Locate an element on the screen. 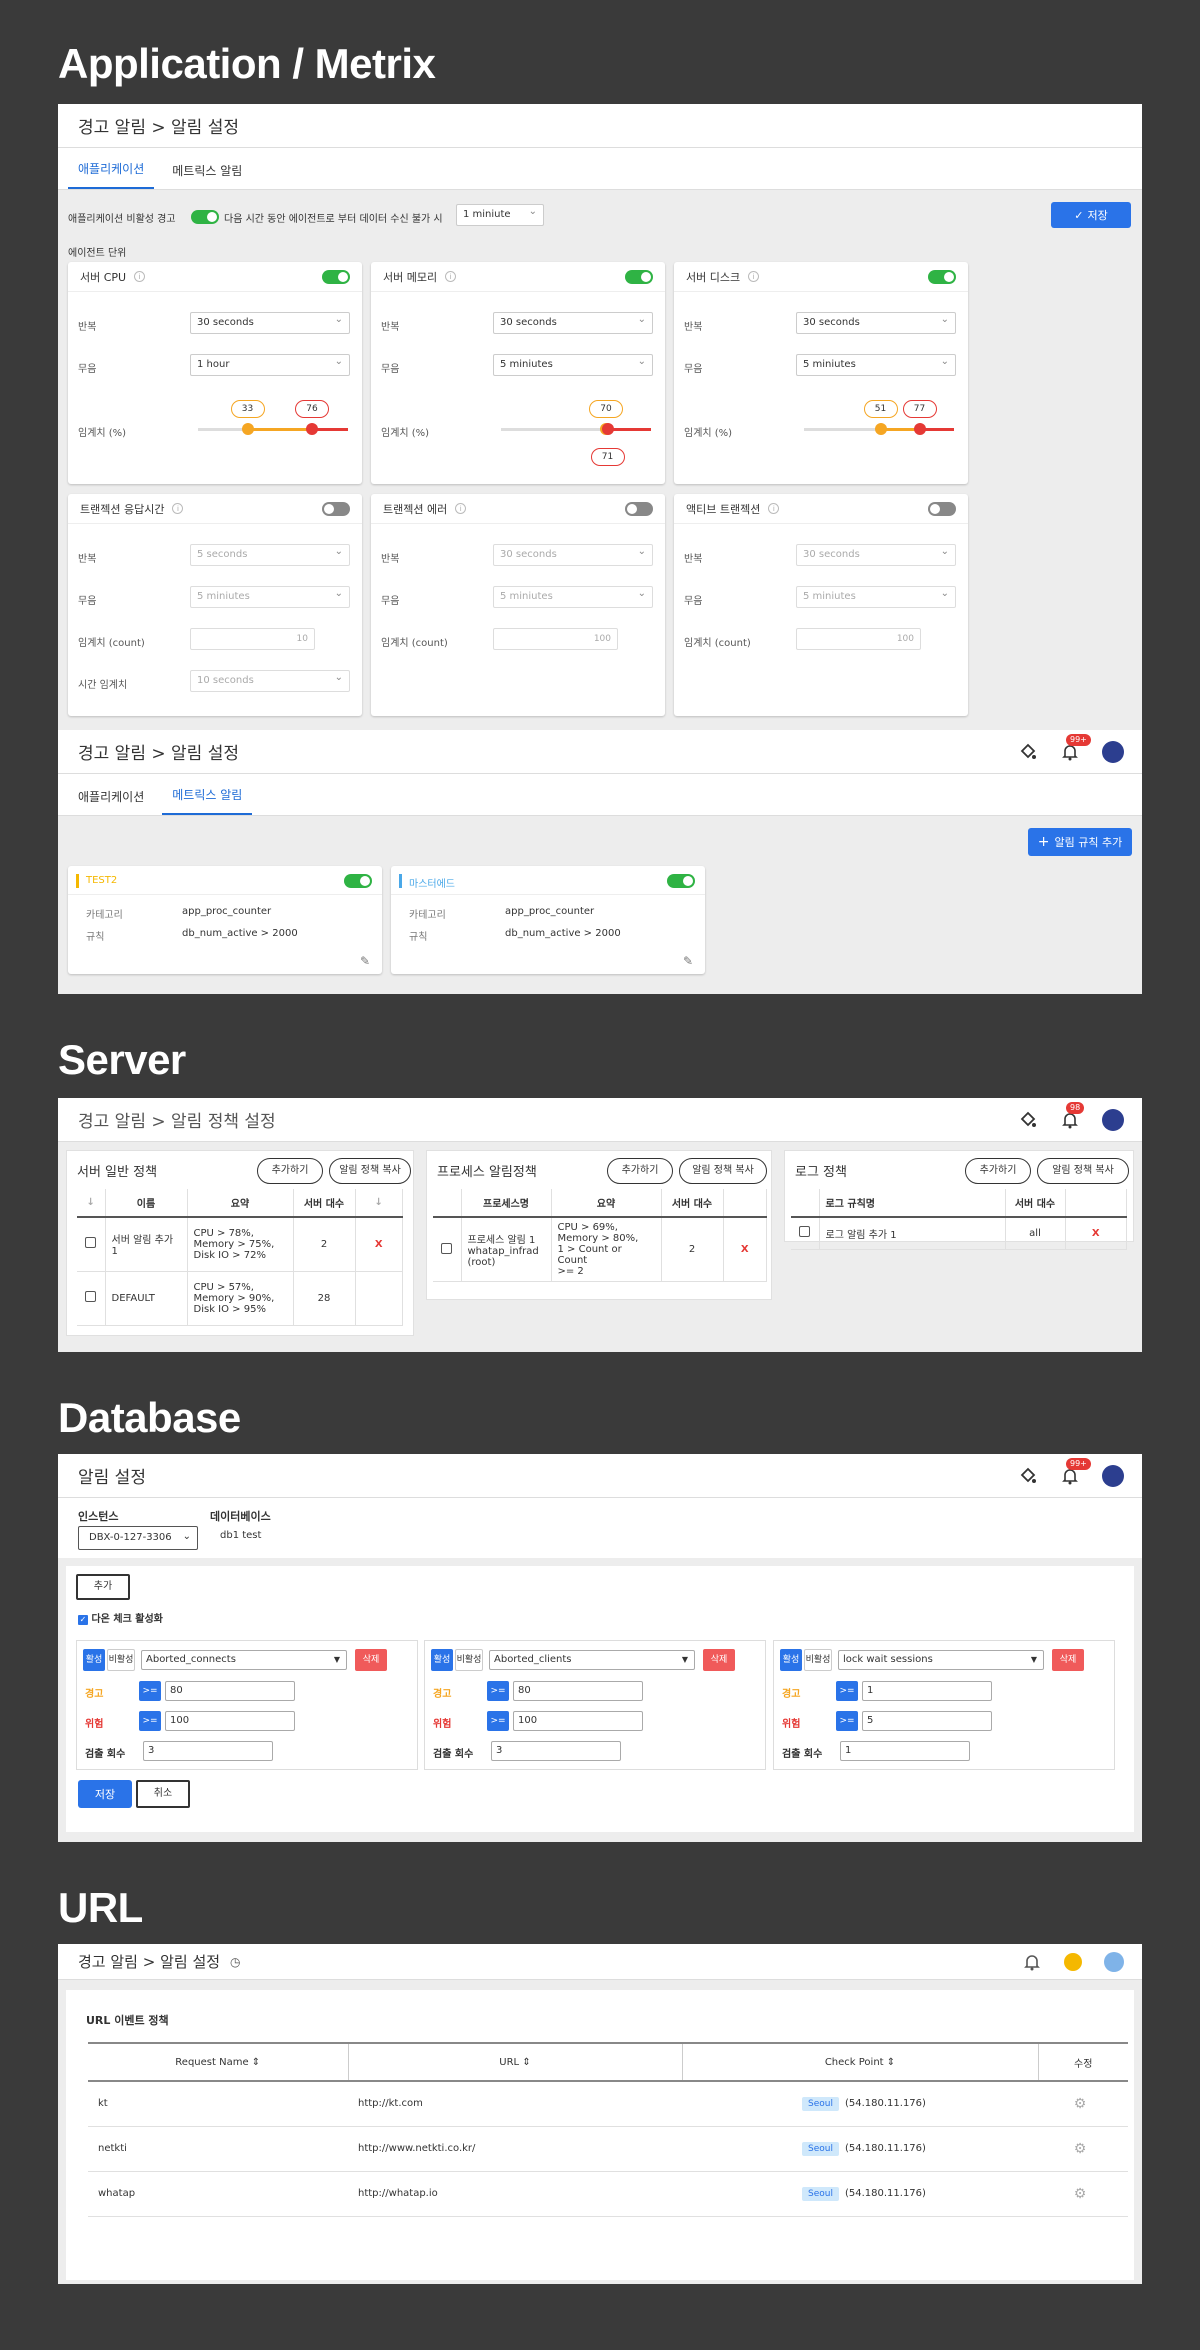 This screenshot has width=1200, height=2350. rule-toggle is located at coordinates (358, 881).